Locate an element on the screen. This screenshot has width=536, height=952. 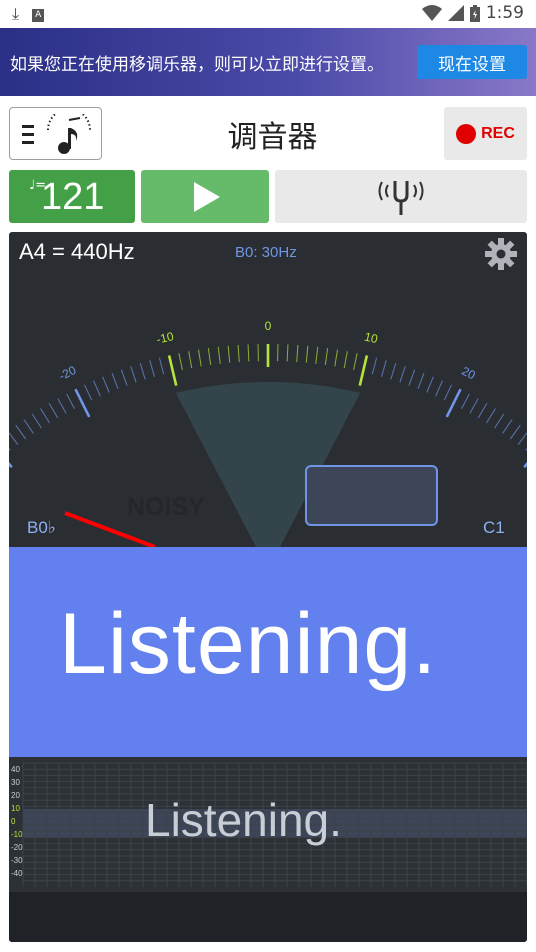
tempo-value: 121 is located at coordinates (73, 197).